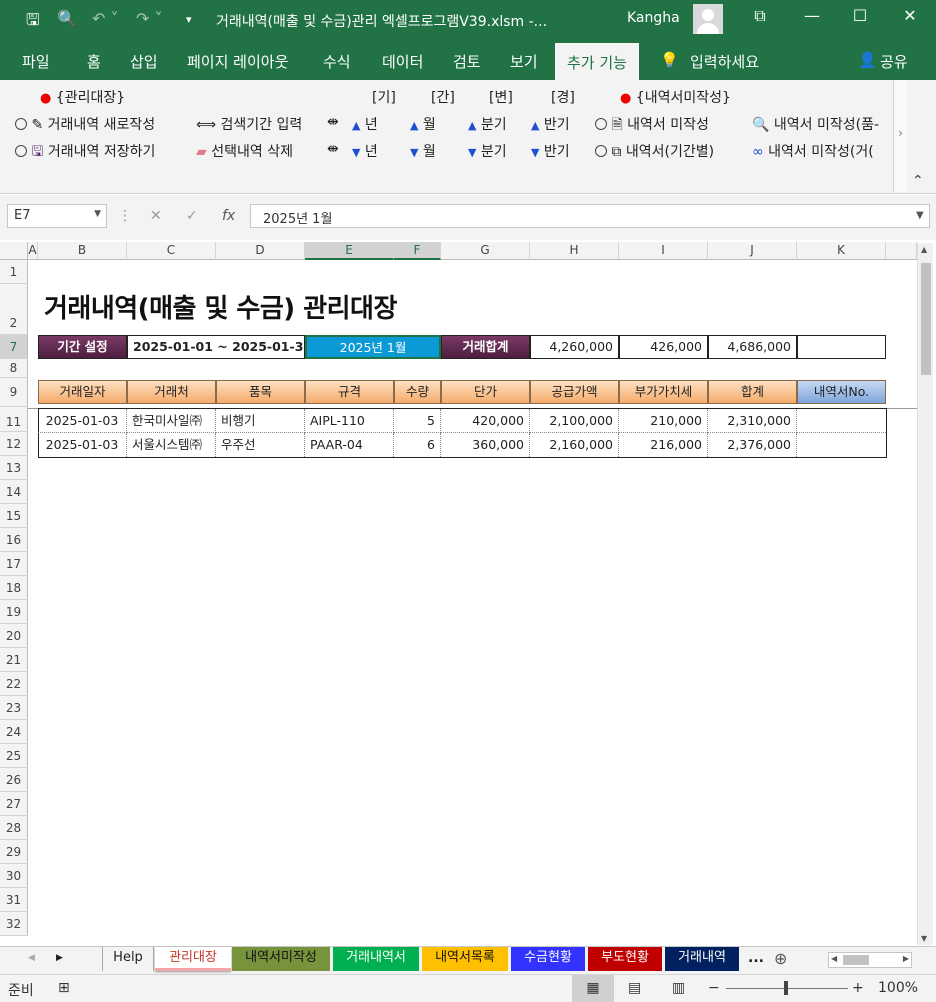 Image resolution: width=936 pixels, height=1002 pixels. I want to click on col-header-g: G, so click(485, 251).